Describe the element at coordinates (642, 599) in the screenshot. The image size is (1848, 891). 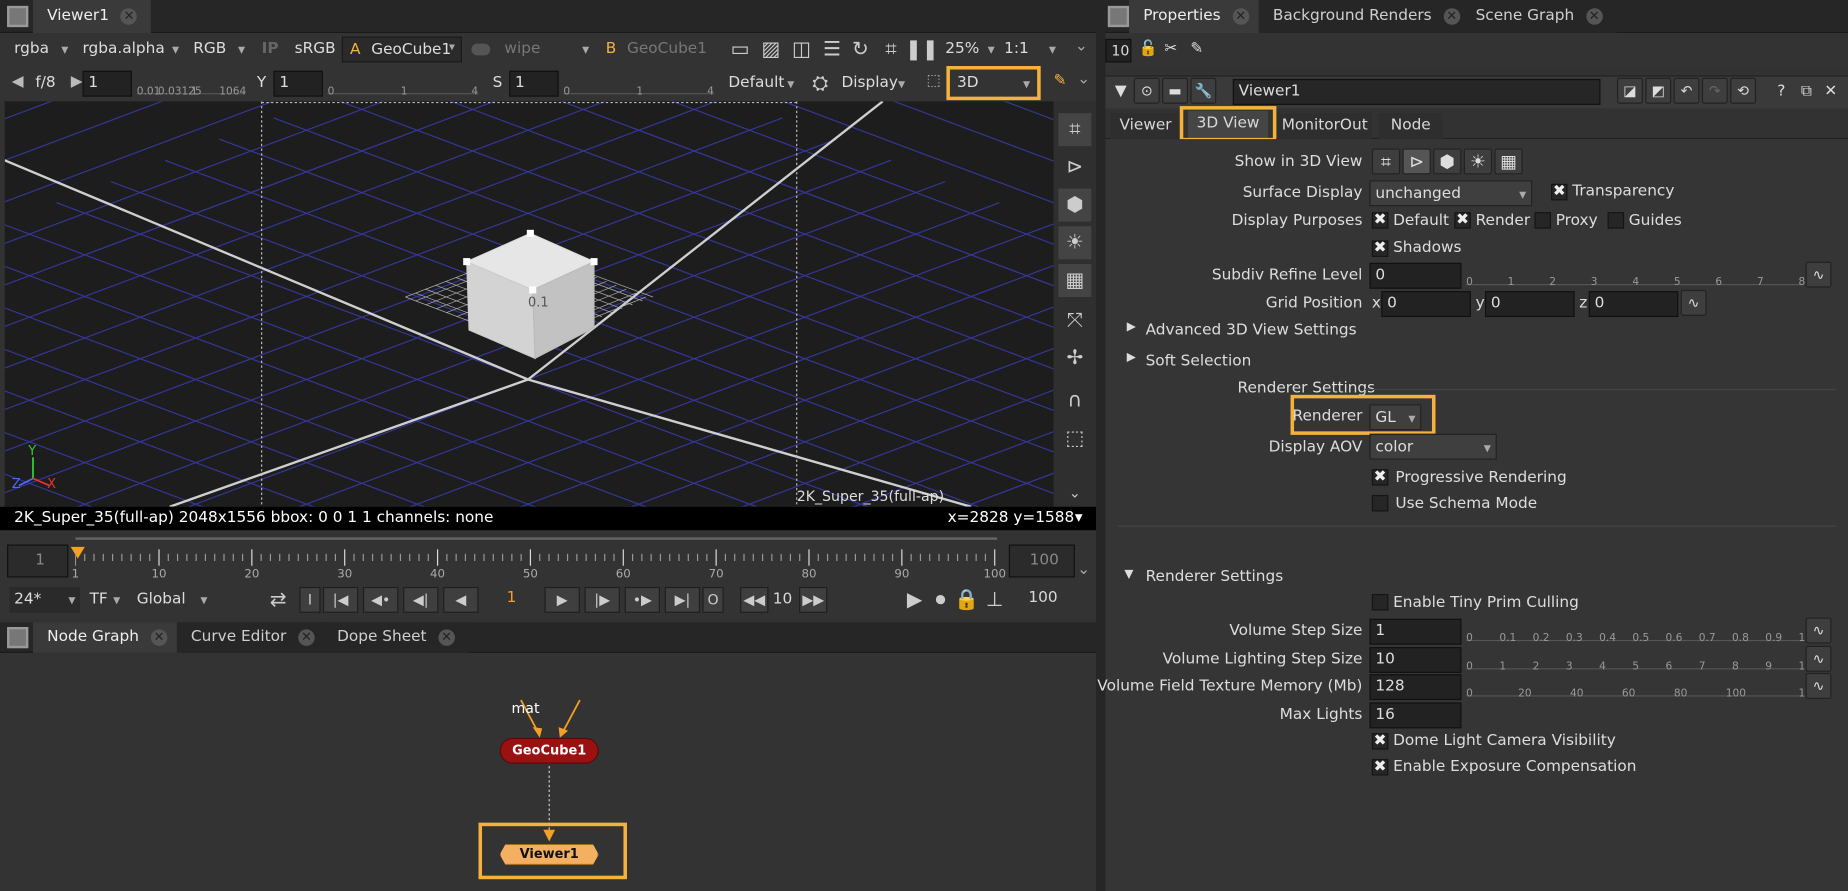
I see `next-key-button: •▶` at that location.